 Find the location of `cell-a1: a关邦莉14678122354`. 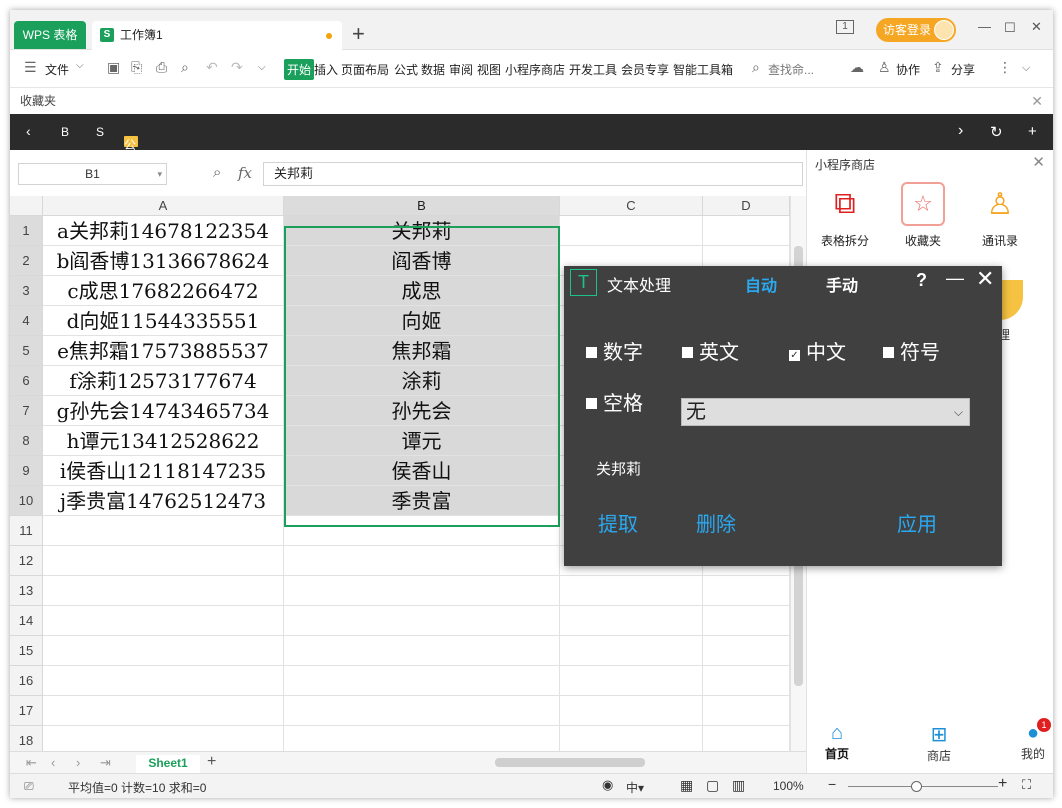

cell-a1: a关邦莉14678122354 is located at coordinates (163, 231).